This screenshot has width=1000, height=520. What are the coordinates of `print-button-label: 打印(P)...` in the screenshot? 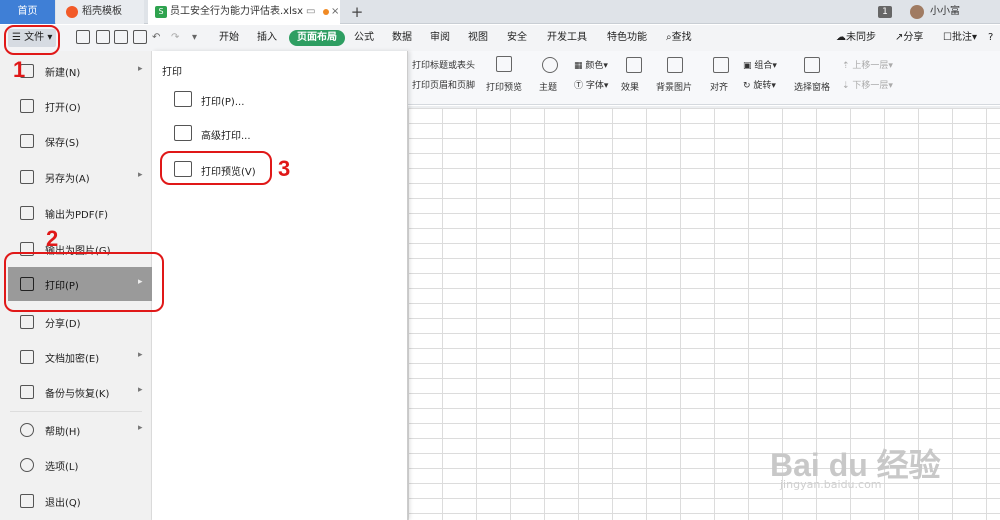 It's located at (223, 102).